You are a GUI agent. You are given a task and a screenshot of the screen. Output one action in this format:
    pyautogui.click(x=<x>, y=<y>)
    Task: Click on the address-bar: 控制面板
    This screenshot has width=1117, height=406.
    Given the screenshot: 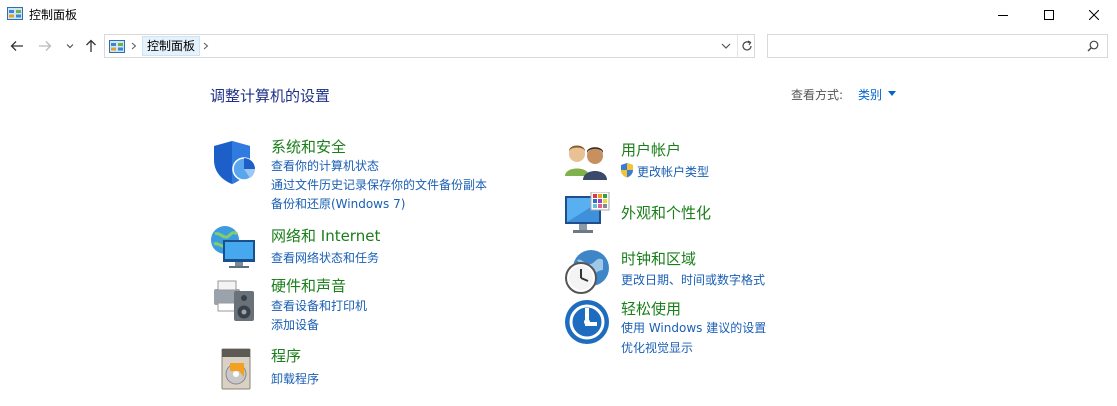 What is the action you would take?
    pyautogui.click(x=429, y=46)
    